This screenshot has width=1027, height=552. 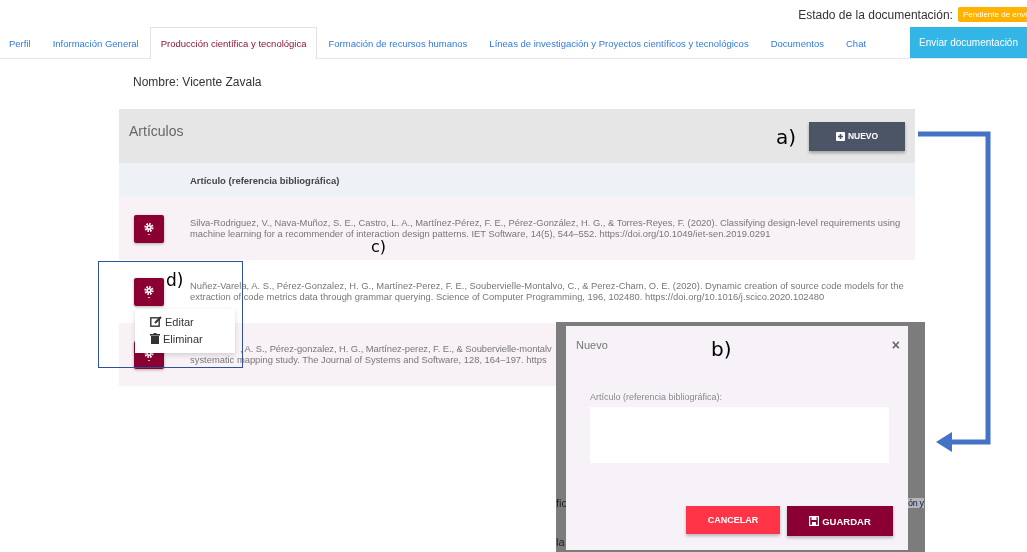 I want to click on reference-text: machine learning for a recommender of interaction design patterns. IET Software, 14(5), 544–552. https://doi.org/10.1049/iet-sen.2019.0291, so click(x=480, y=233).